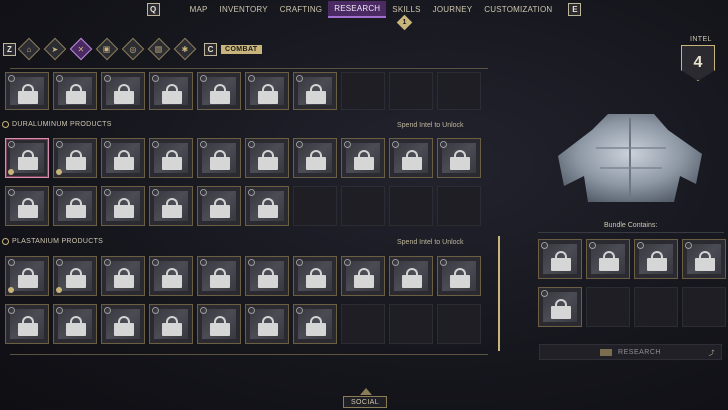  Describe the element at coordinates (59, 172) in the screenshot. I see `tier-icon` at that location.